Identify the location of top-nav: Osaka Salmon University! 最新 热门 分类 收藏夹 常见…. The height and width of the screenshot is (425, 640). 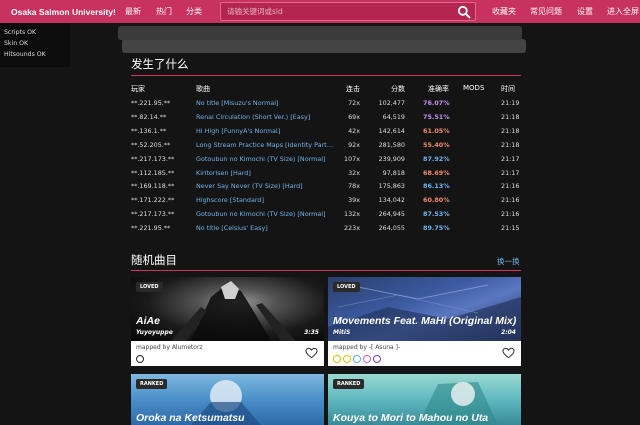
(320, 11).